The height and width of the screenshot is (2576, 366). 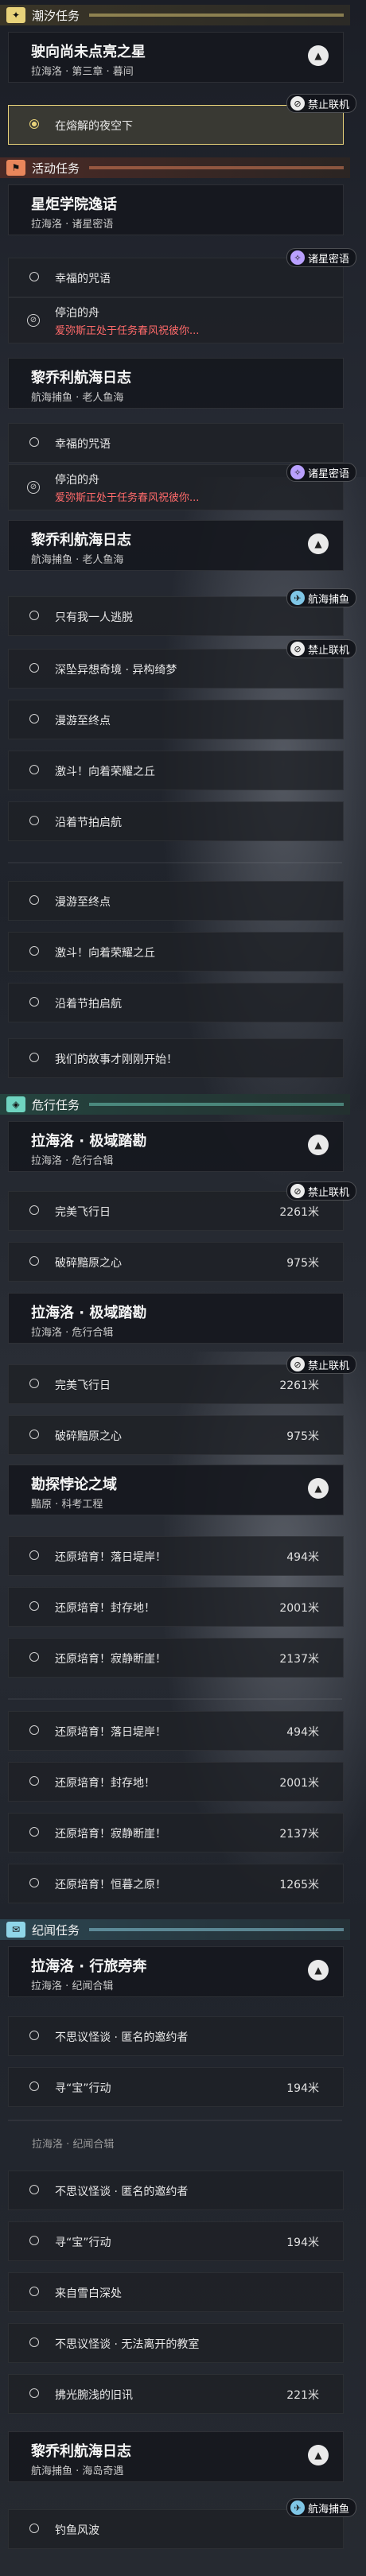 I want to click on quest-step: 幸福的咒语, so click(x=176, y=443).